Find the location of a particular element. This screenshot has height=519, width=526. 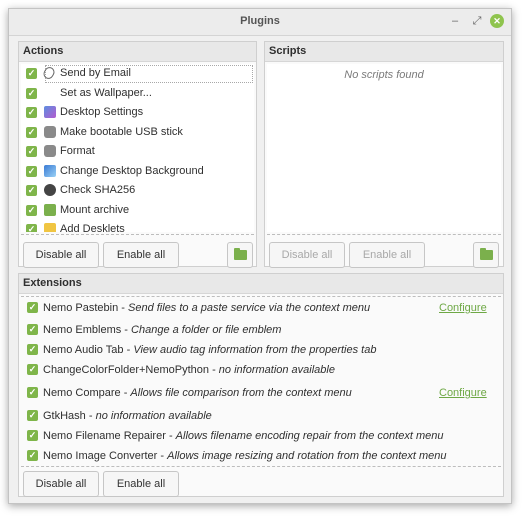

actions-enable-all-button: Enable all is located at coordinates (141, 255).